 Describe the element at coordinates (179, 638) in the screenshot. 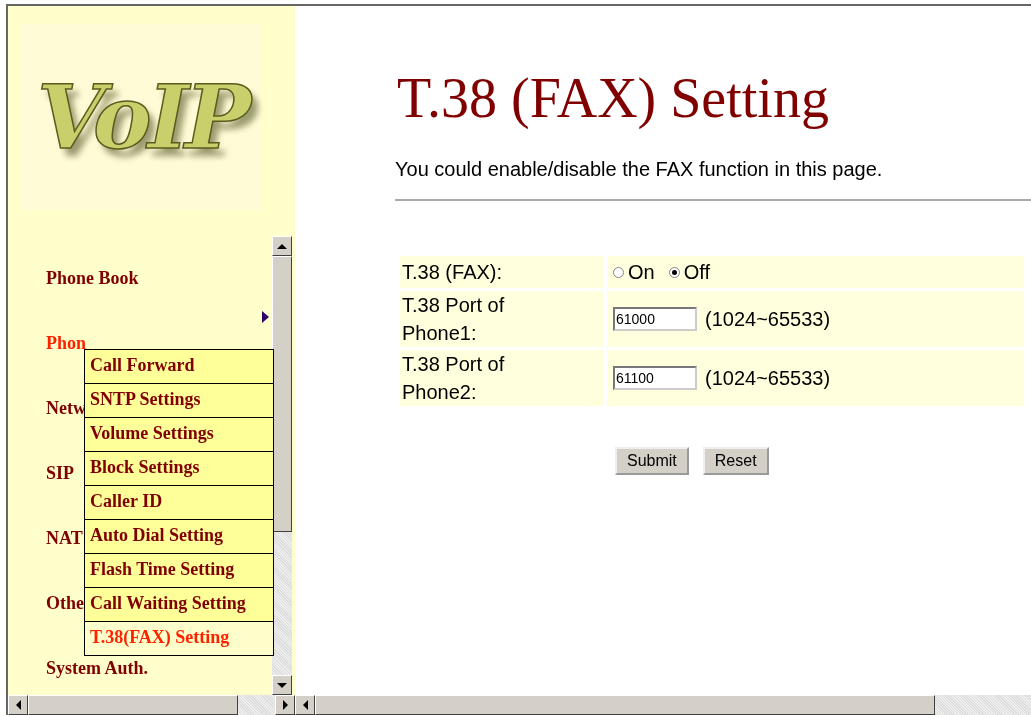

I see `submenu-item: T.38(FAX) Setting` at that location.